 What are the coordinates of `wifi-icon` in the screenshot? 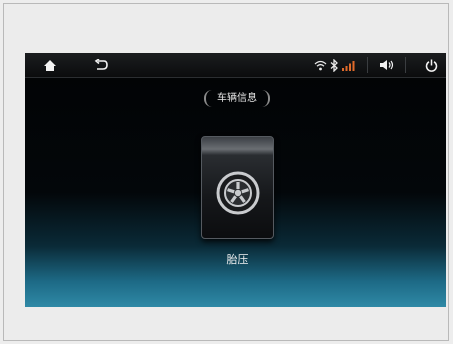 It's located at (320, 65).